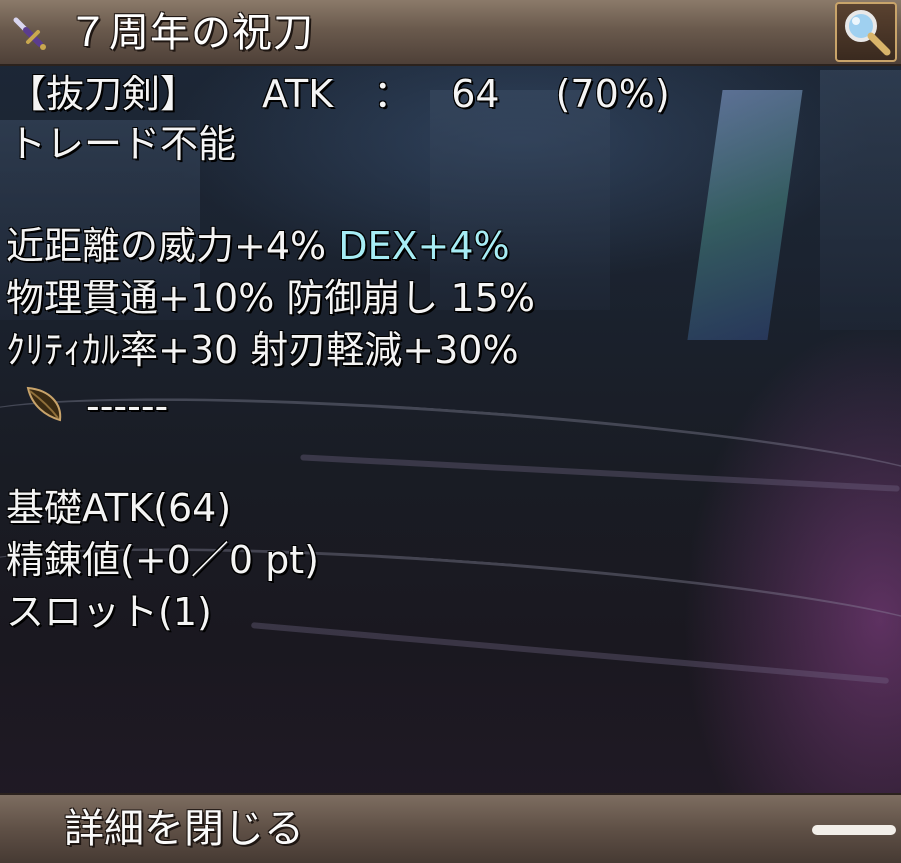 This screenshot has height=863, width=901. I want to click on leaf-card-icon, so click(44, 404).